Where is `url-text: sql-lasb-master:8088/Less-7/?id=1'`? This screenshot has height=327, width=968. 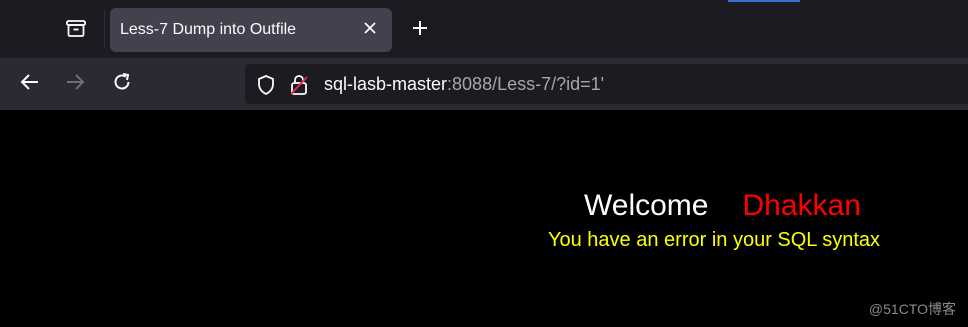
url-text: sql-lasb-master:8088/Less-7/?id=1' is located at coordinates (464, 84).